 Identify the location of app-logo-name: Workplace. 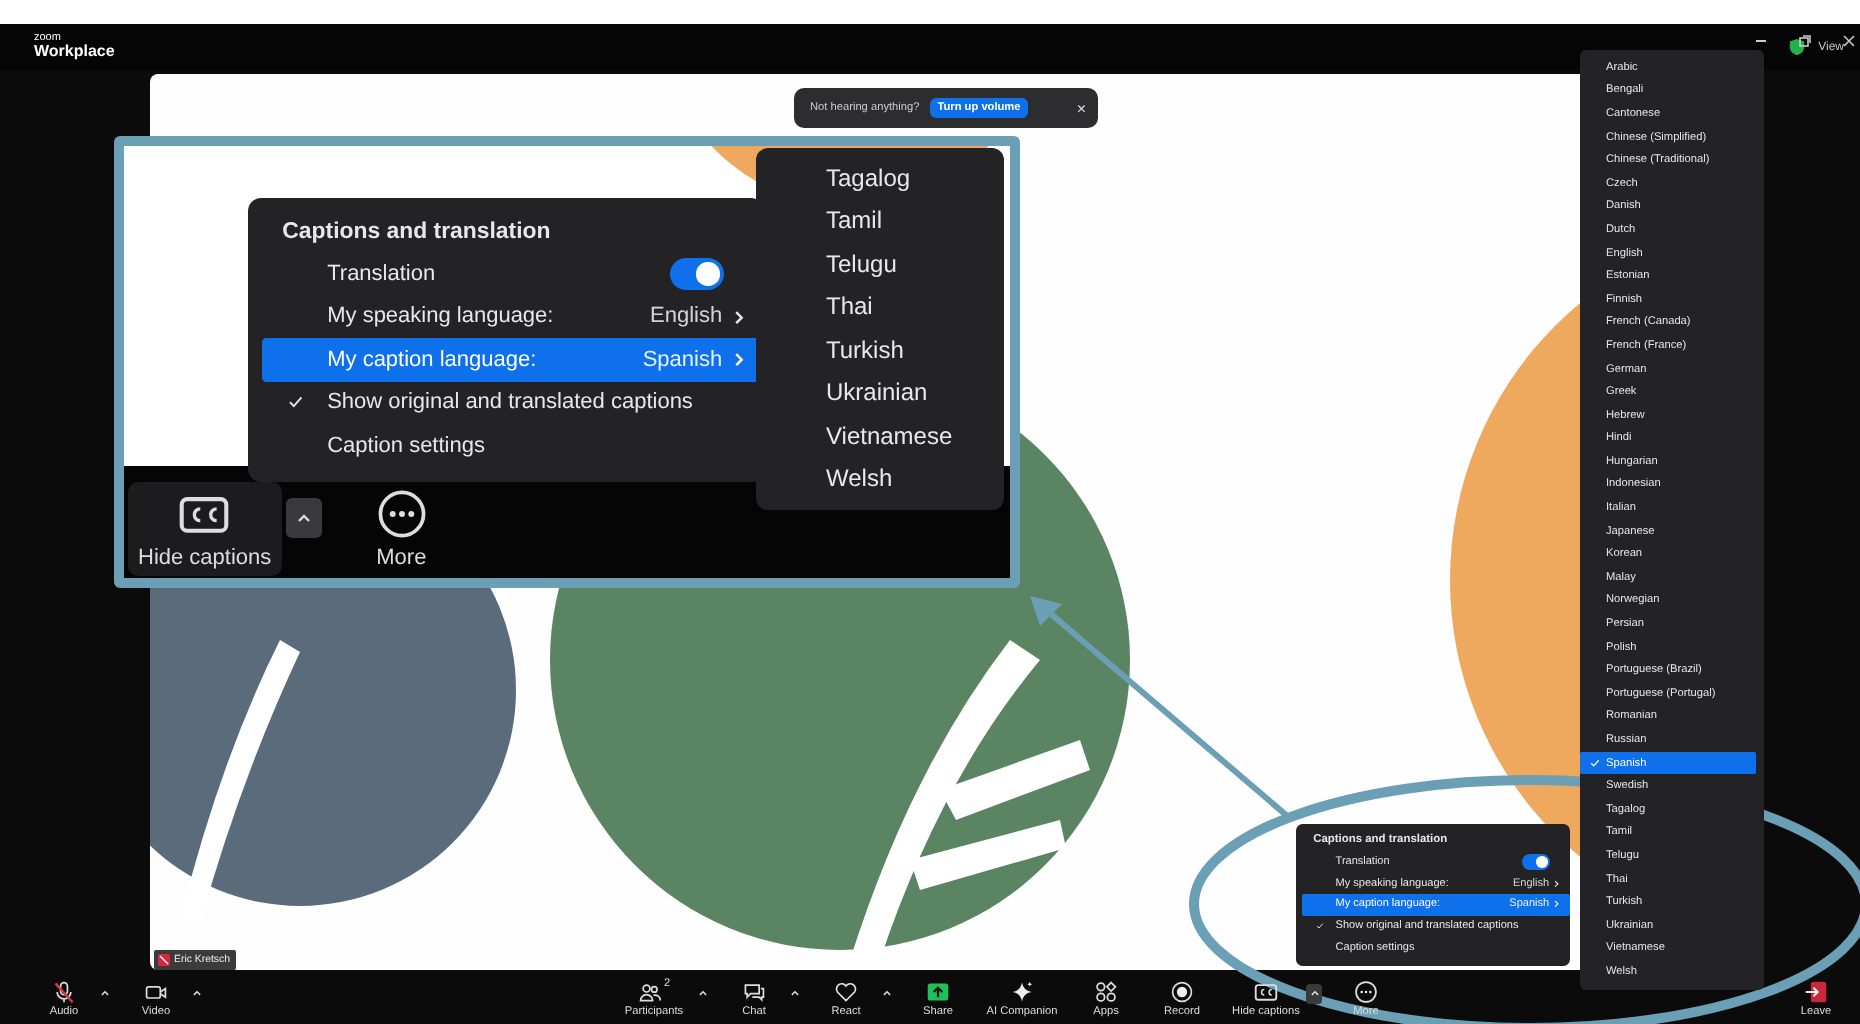
(74, 52).